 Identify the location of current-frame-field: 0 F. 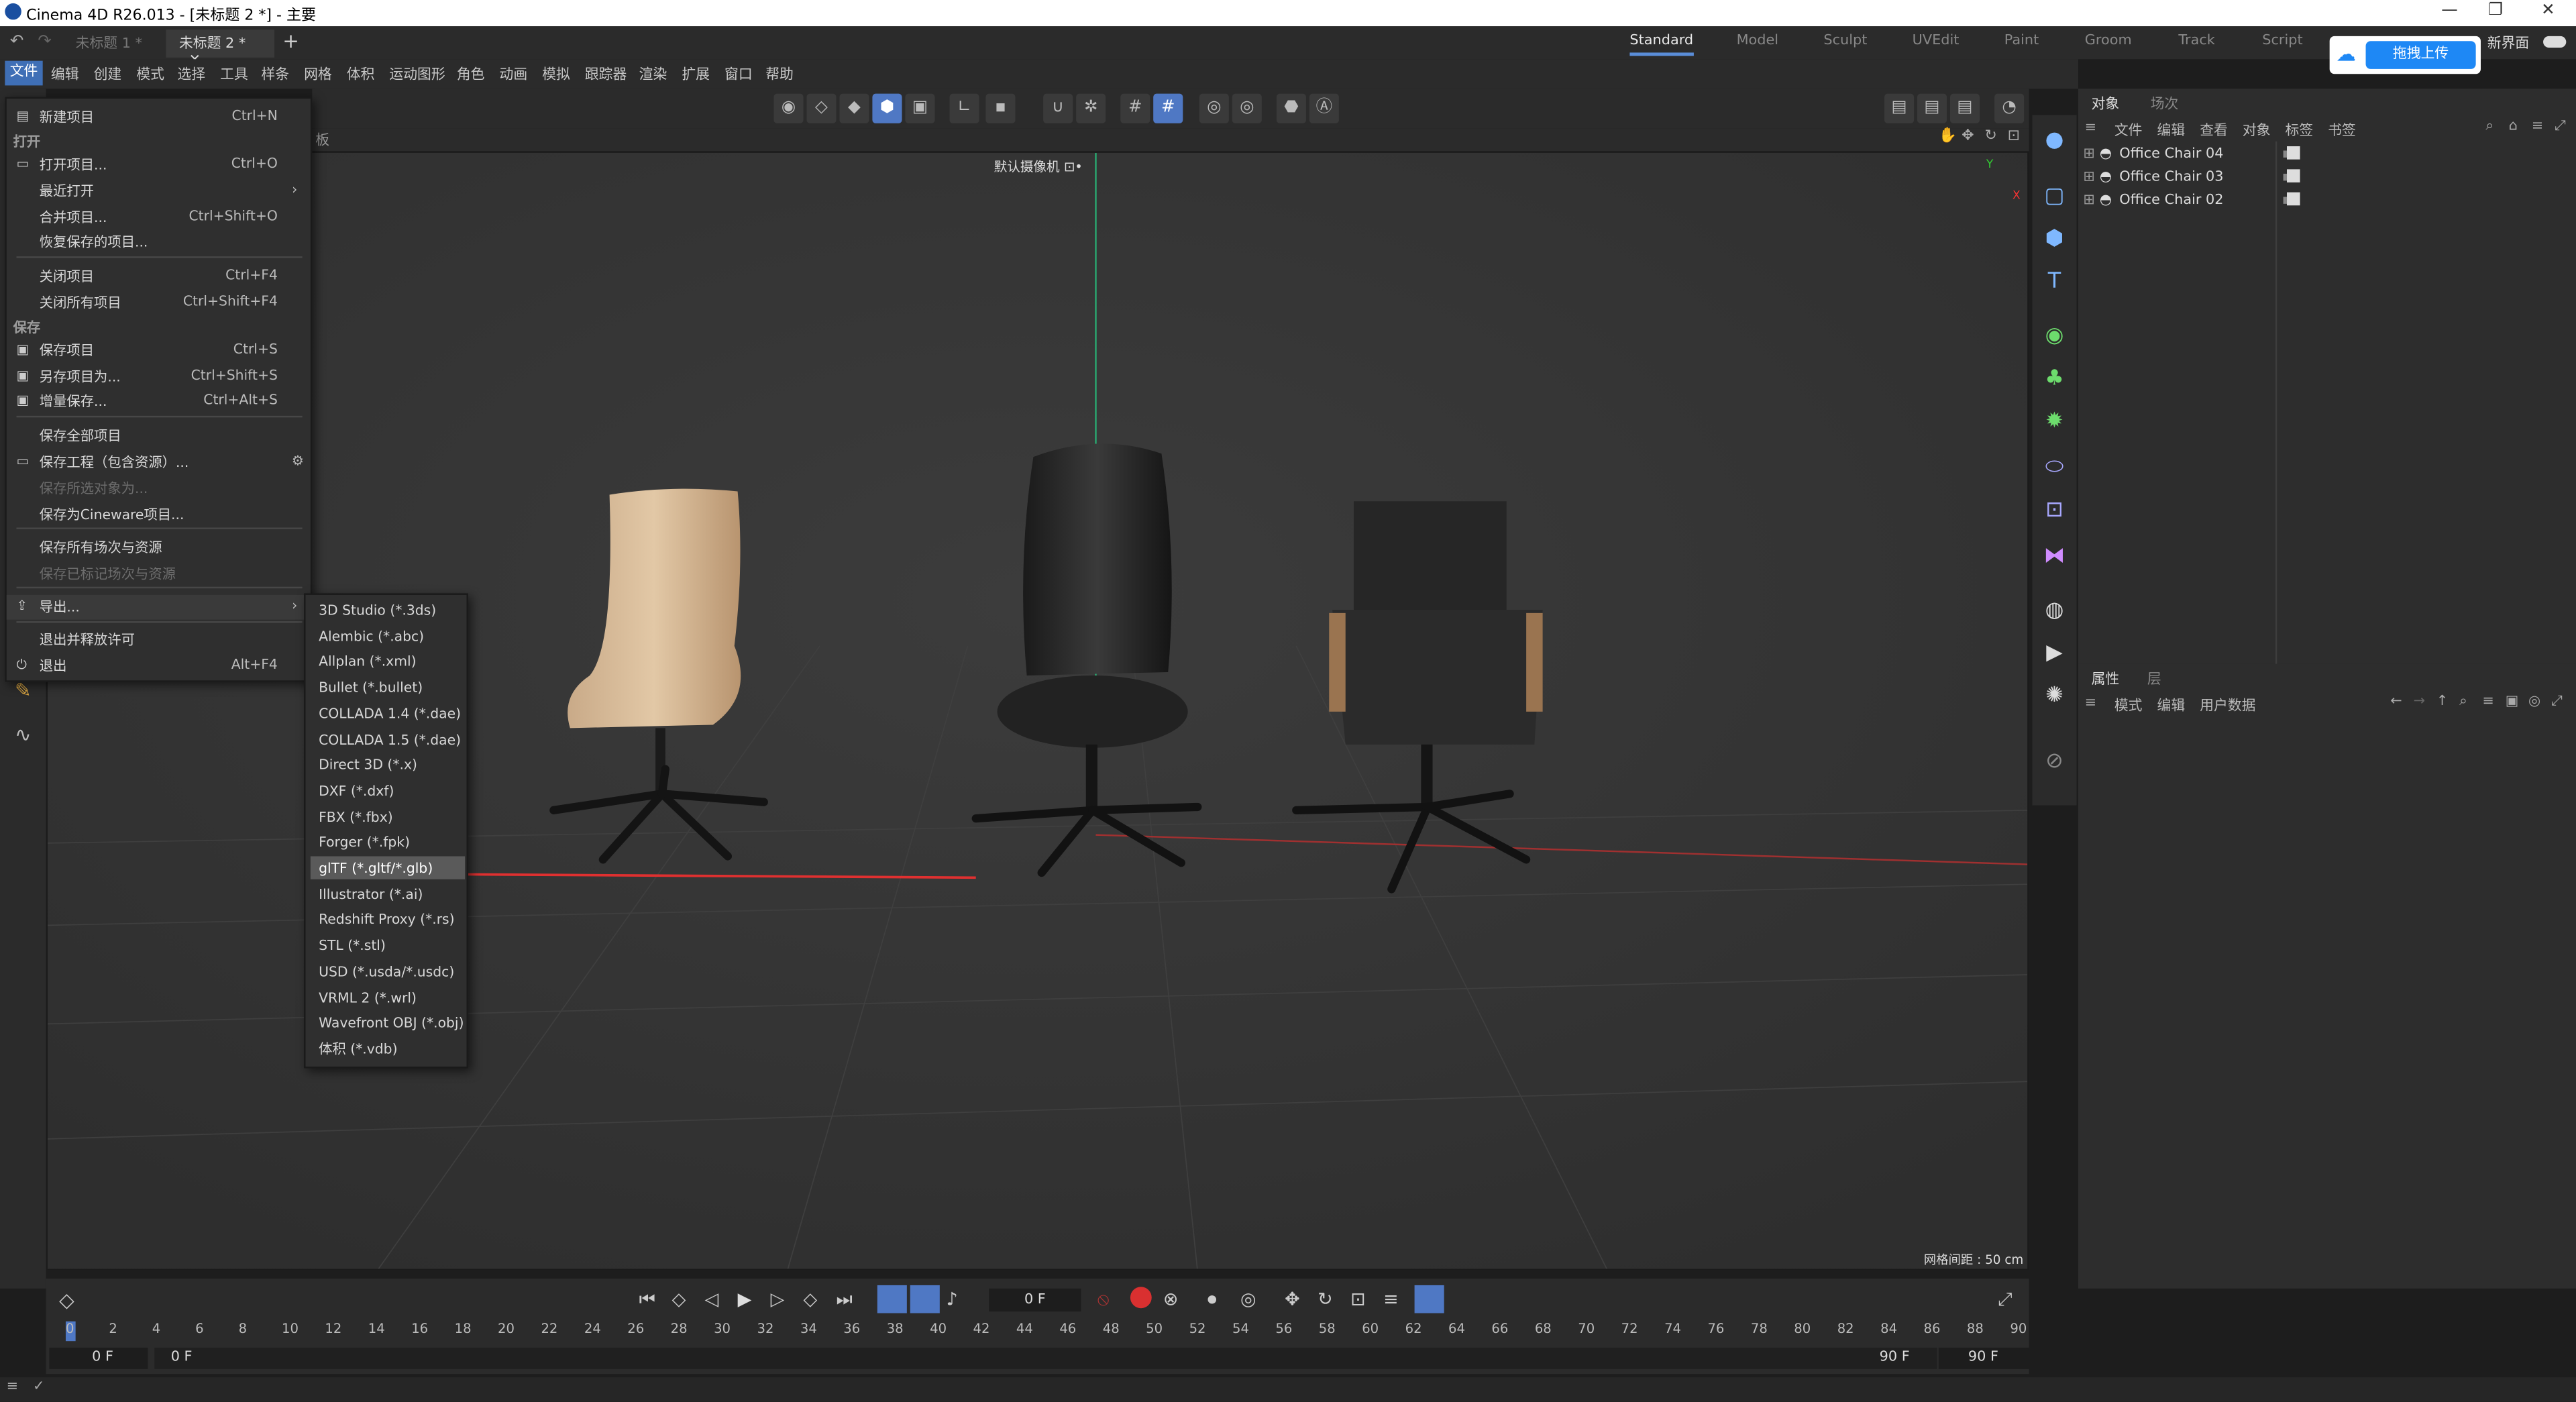
(1035, 1300).